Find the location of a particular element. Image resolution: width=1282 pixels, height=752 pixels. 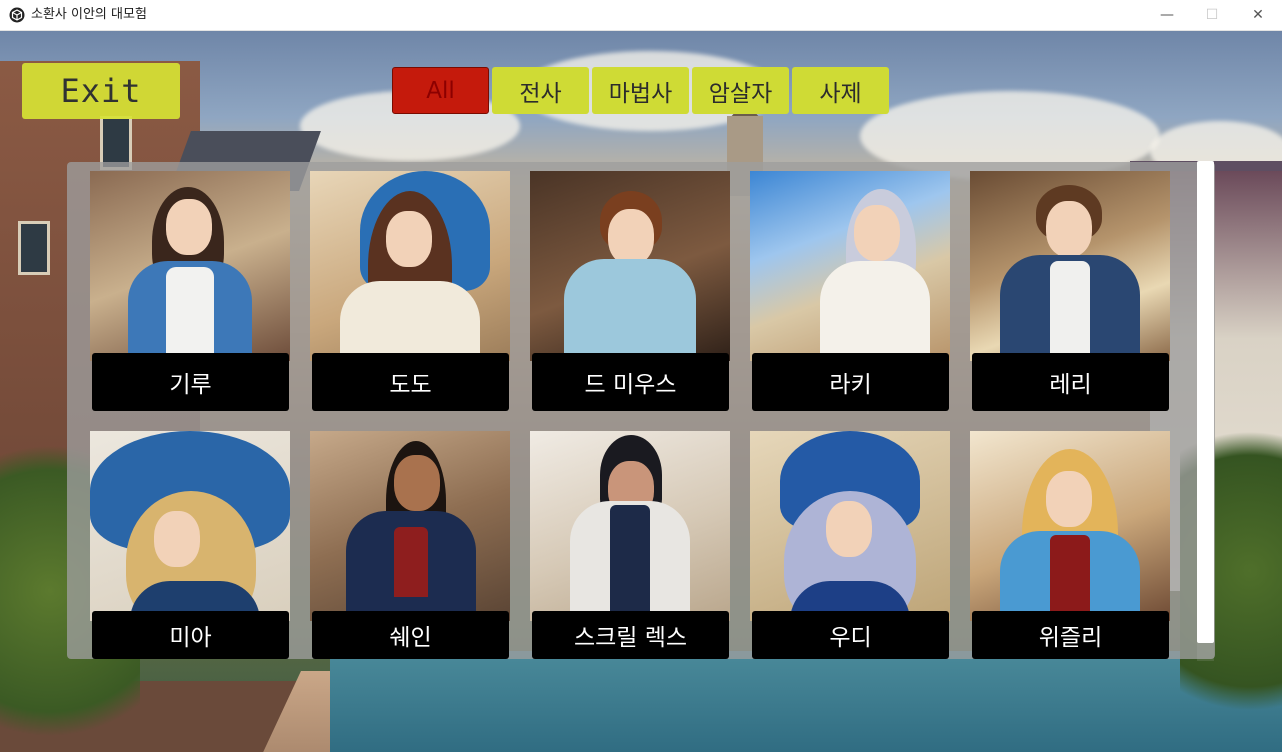

tab-all: All is located at coordinates (440, 90).